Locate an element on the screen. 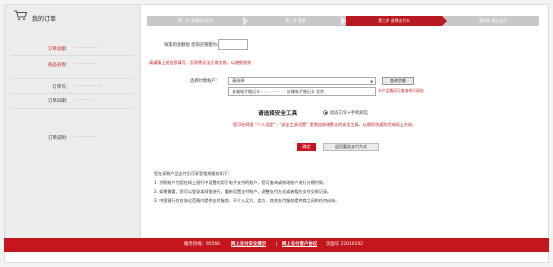  footer-hotline: 服务热线：95566 is located at coordinates (202, 244).